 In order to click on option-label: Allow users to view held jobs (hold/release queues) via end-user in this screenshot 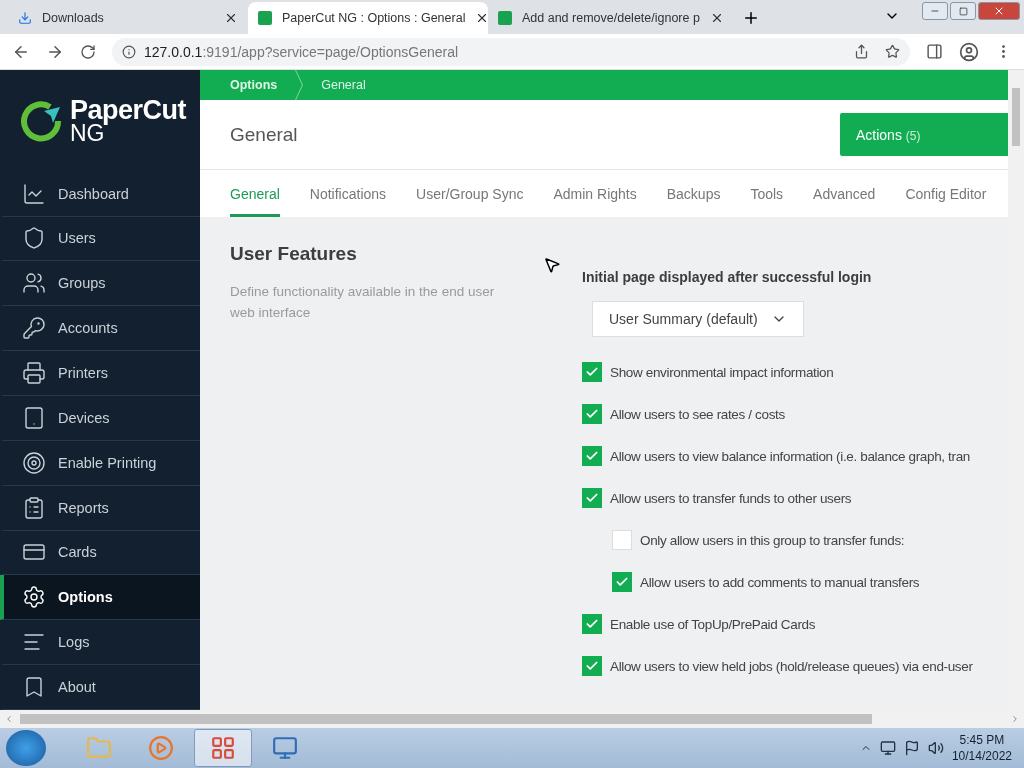, I will do `click(791, 666)`.